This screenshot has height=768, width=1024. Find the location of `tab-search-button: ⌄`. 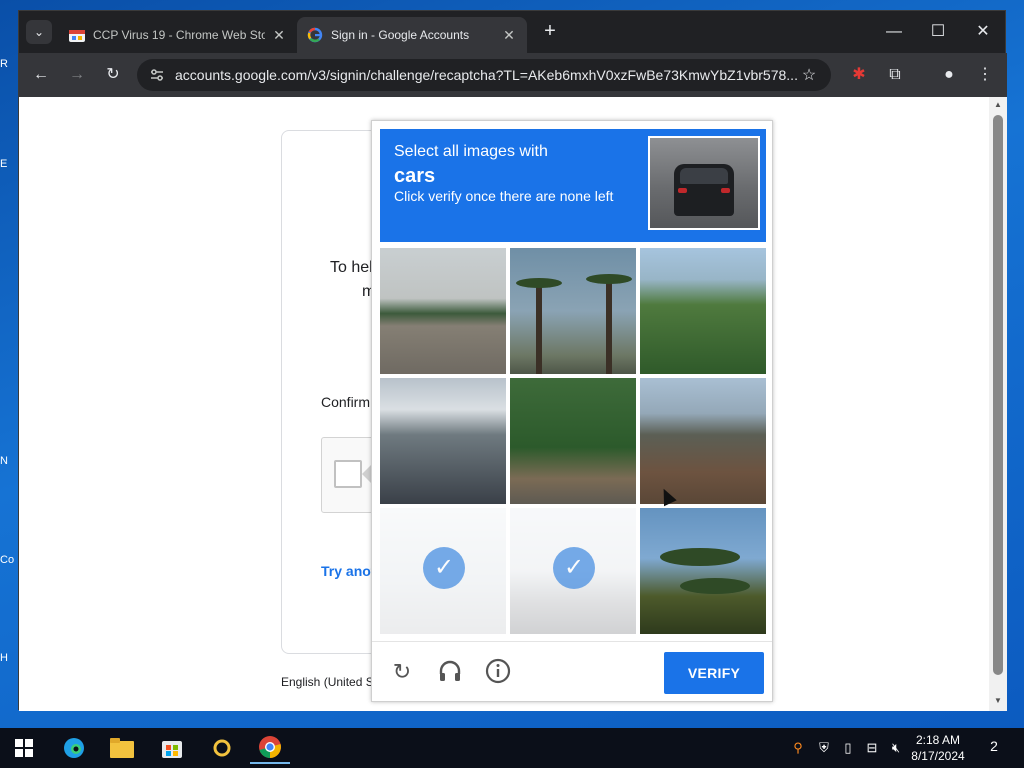

tab-search-button: ⌄ is located at coordinates (39, 32).